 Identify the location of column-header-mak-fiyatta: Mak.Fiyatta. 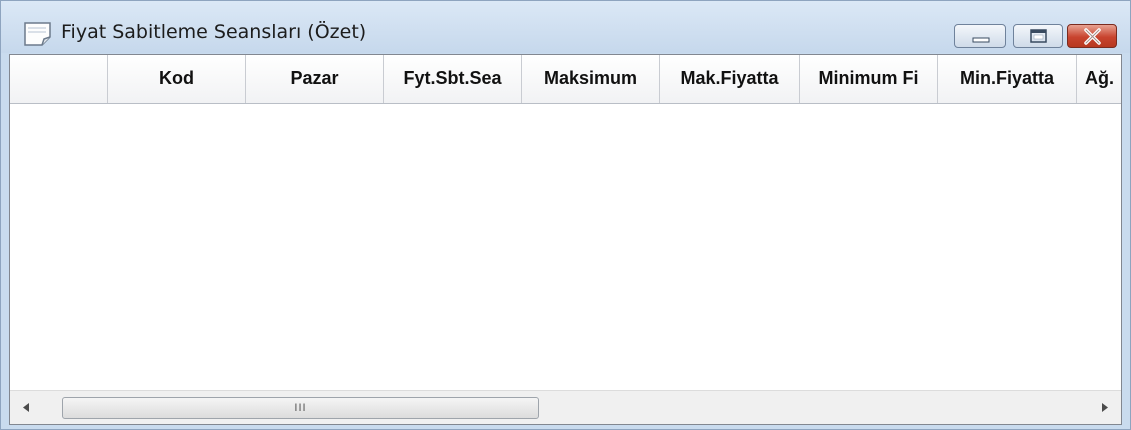
(730, 79).